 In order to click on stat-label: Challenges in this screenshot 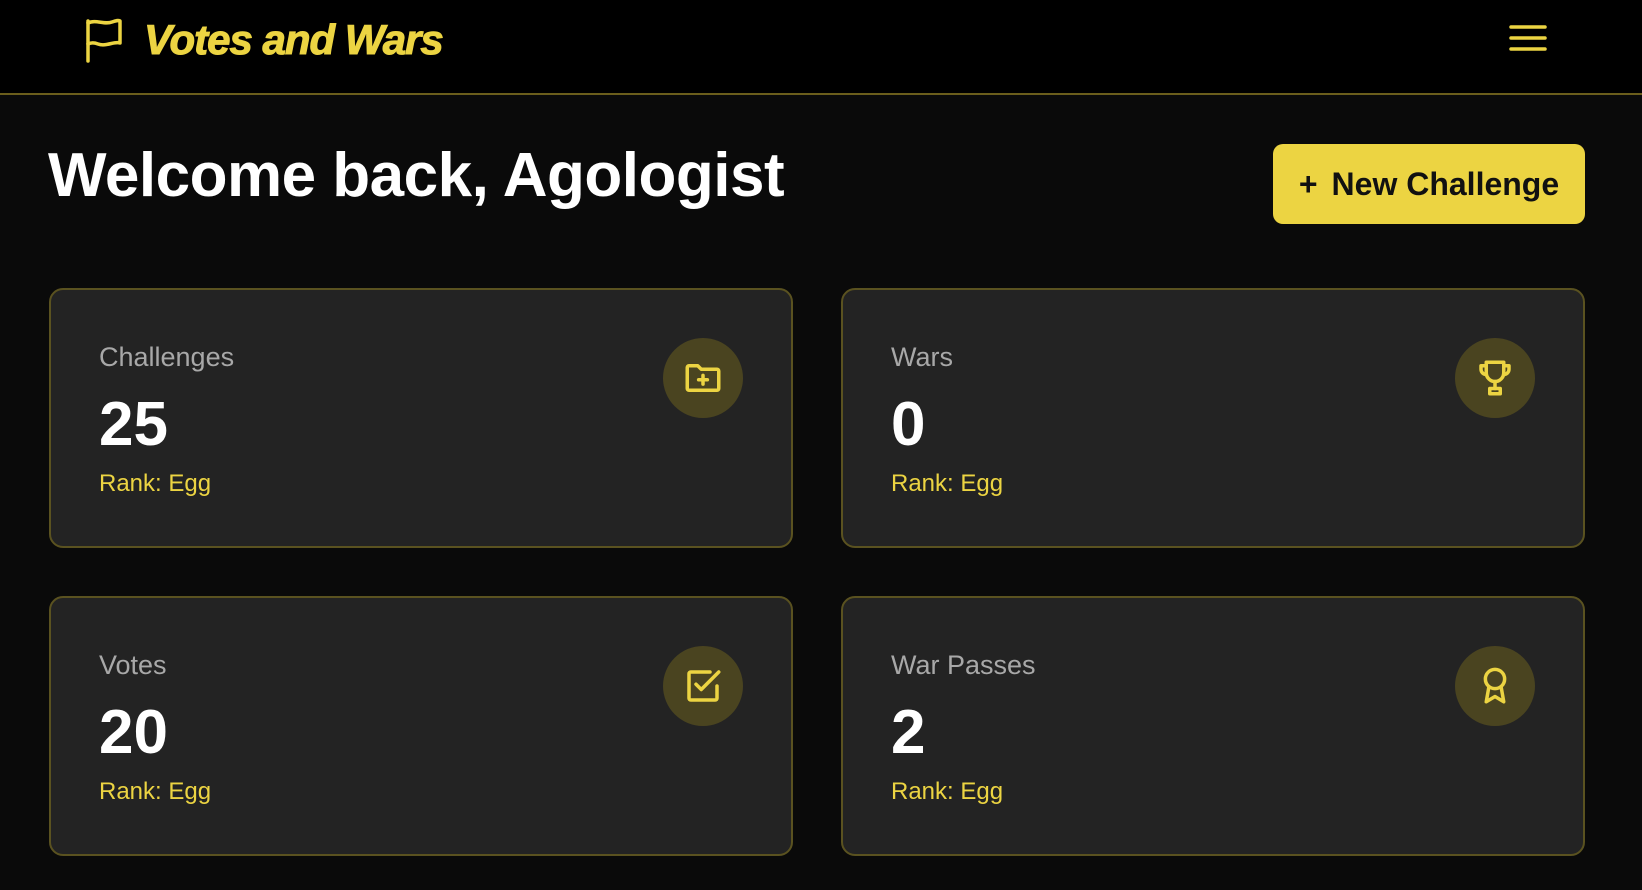, I will do `click(167, 357)`.